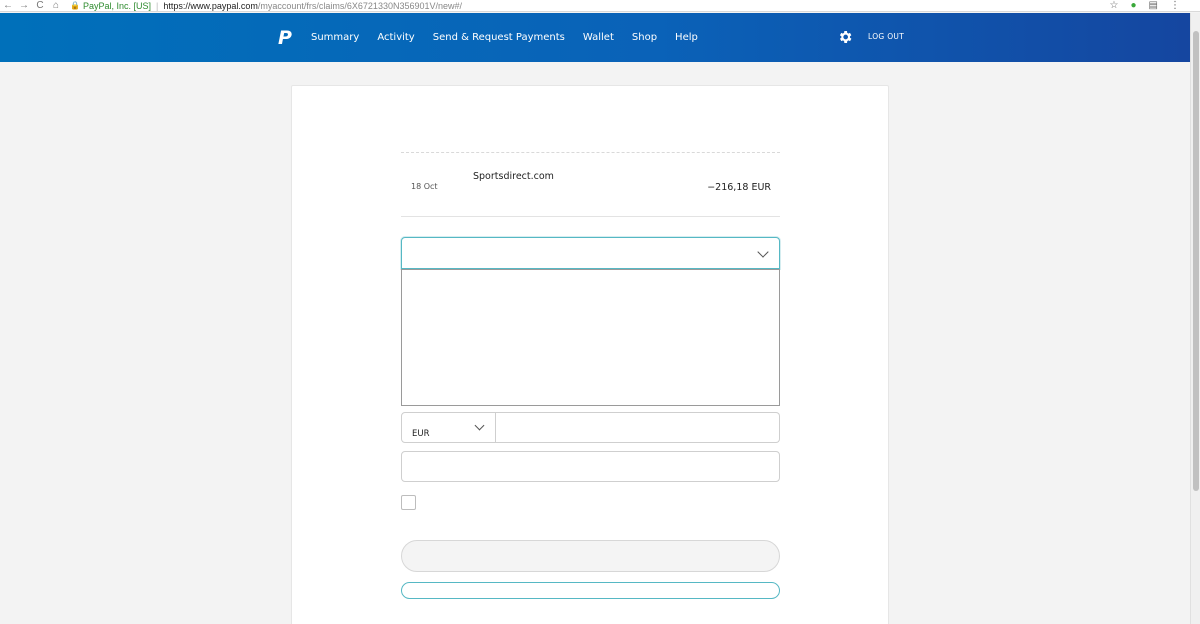 Image resolution: width=1200 pixels, height=624 pixels. I want to click on nav-summary: Summary, so click(335, 37).